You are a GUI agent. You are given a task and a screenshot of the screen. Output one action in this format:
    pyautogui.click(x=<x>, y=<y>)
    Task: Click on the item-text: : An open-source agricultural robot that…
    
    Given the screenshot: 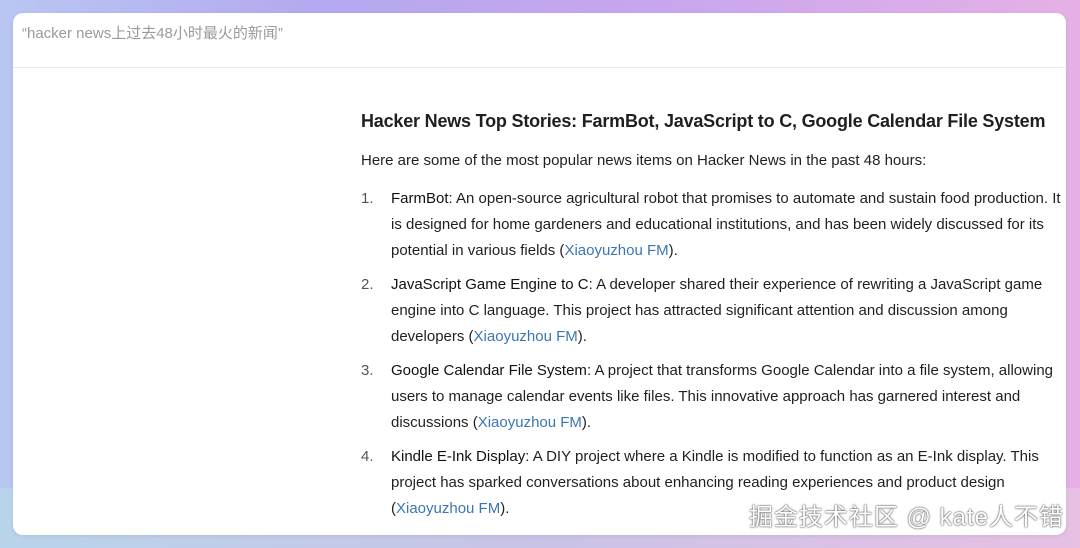 What is the action you would take?
    pyautogui.click(x=726, y=224)
    